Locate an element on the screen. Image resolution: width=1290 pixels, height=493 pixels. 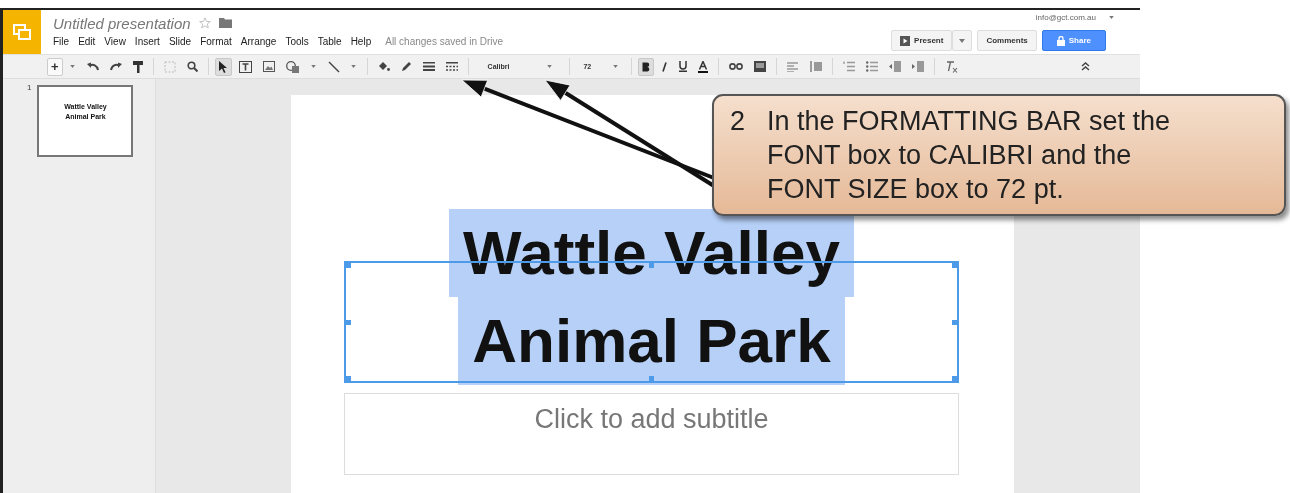
save-status: All changes saved in Drive is located at coordinates (444, 41).